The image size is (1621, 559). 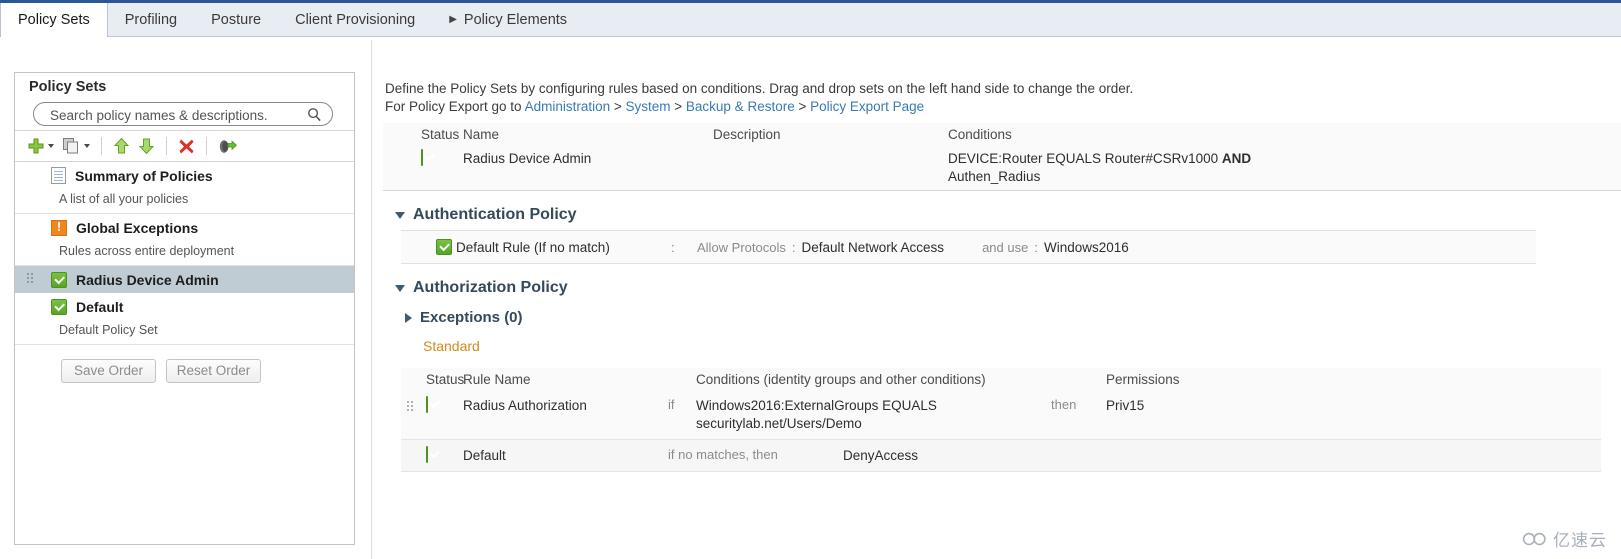 What do you see at coordinates (36, 146) in the screenshot?
I see `plus-icon` at bounding box center [36, 146].